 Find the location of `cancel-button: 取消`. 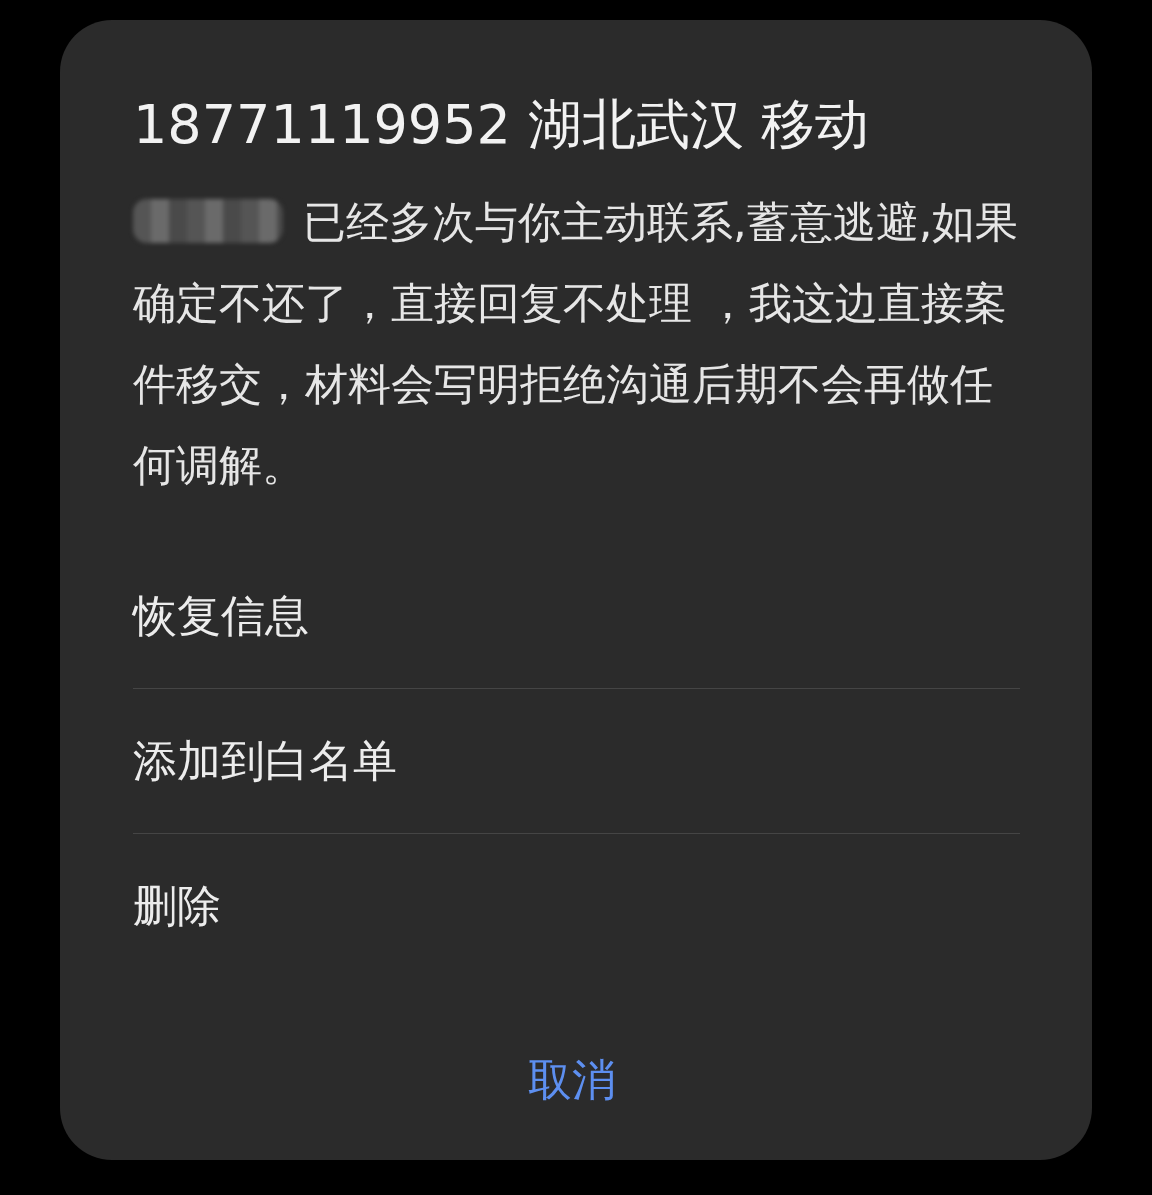

cancel-button: 取消 is located at coordinates (571, 1080).